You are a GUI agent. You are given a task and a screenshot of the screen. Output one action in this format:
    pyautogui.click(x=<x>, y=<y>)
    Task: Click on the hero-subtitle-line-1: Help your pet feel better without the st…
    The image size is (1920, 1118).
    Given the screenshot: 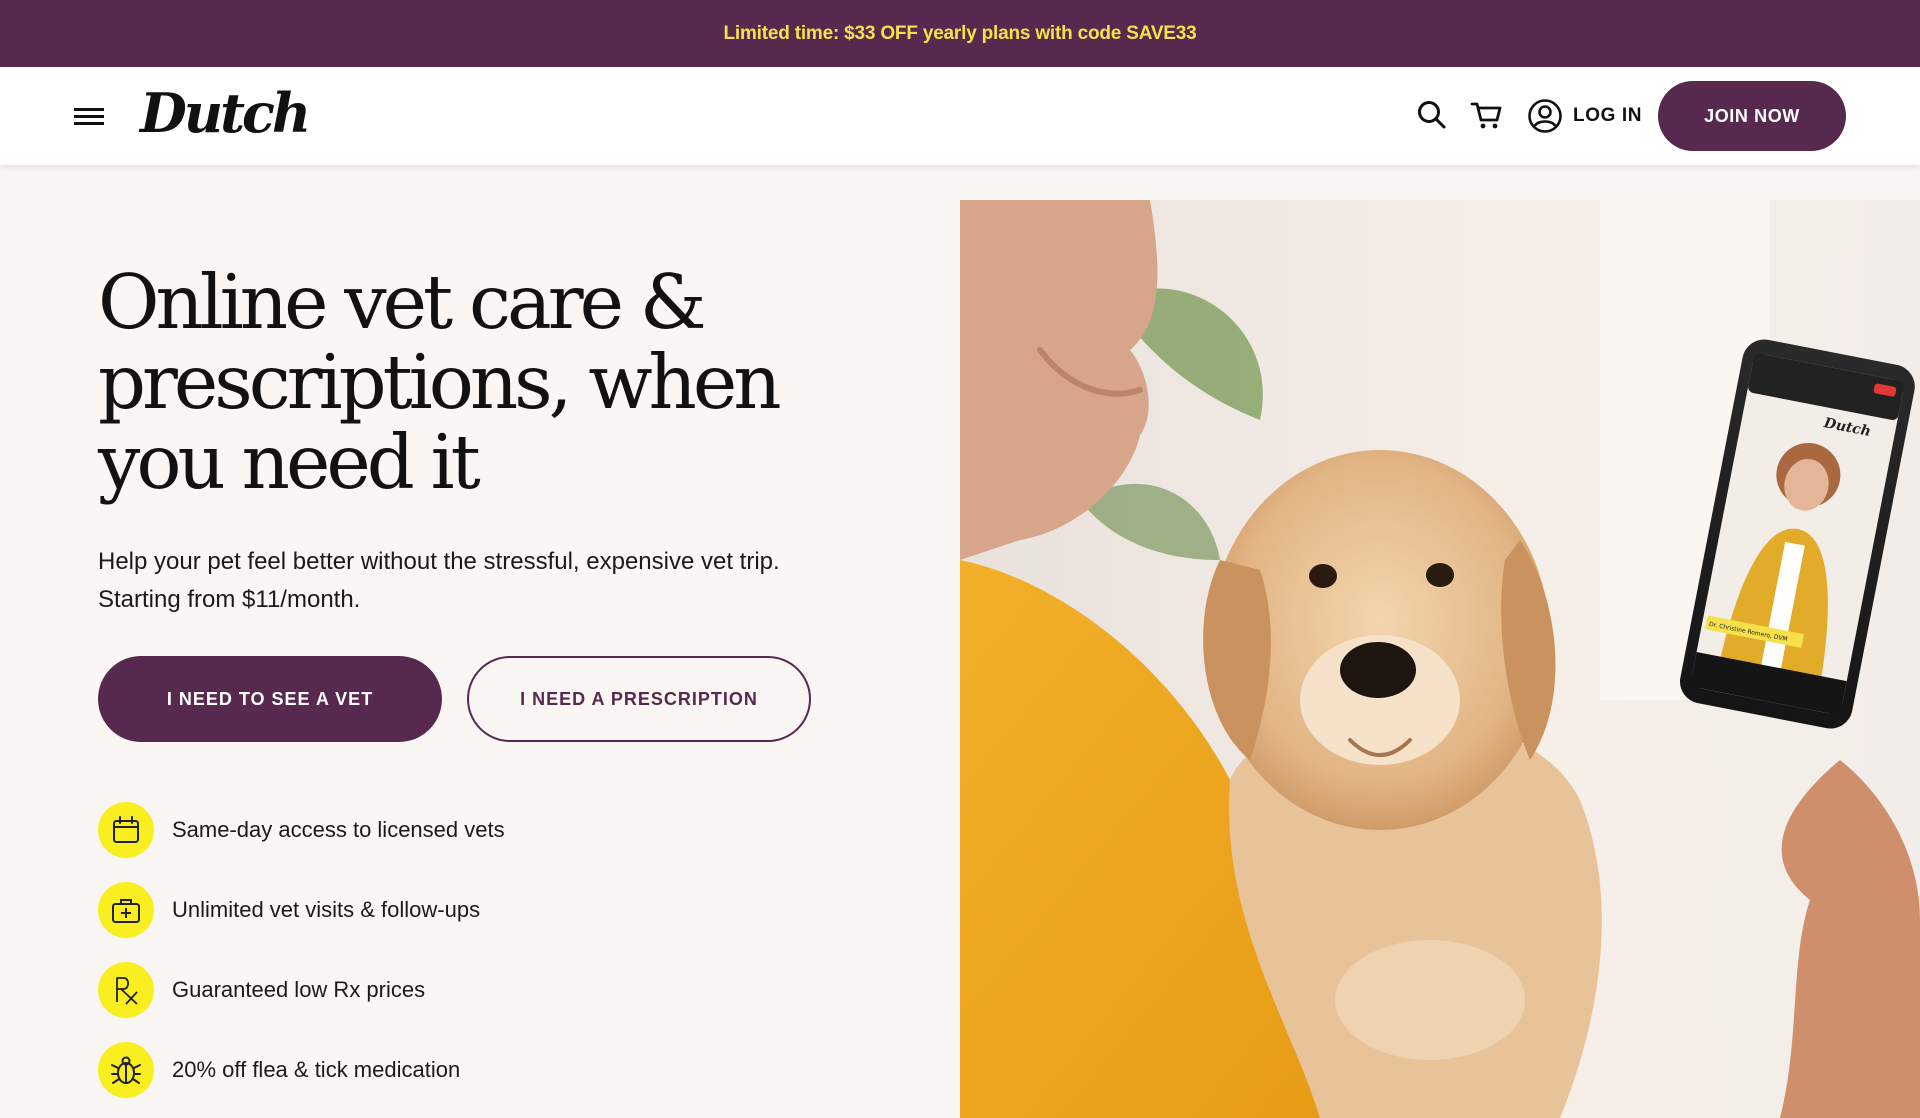 What is the action you would take?
    pyautogui.click(x=439, y=561)
    